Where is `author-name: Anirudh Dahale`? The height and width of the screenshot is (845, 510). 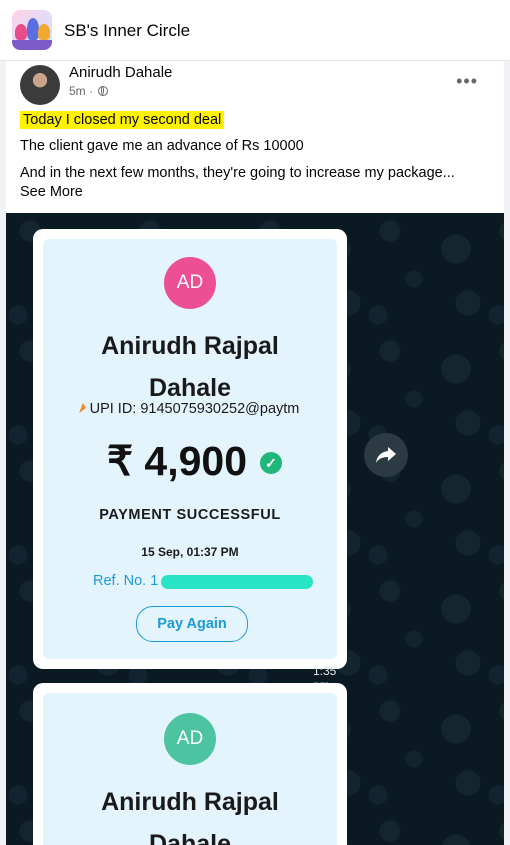
author-name: Anirudh Dahale is located at coordinates (120, 72).